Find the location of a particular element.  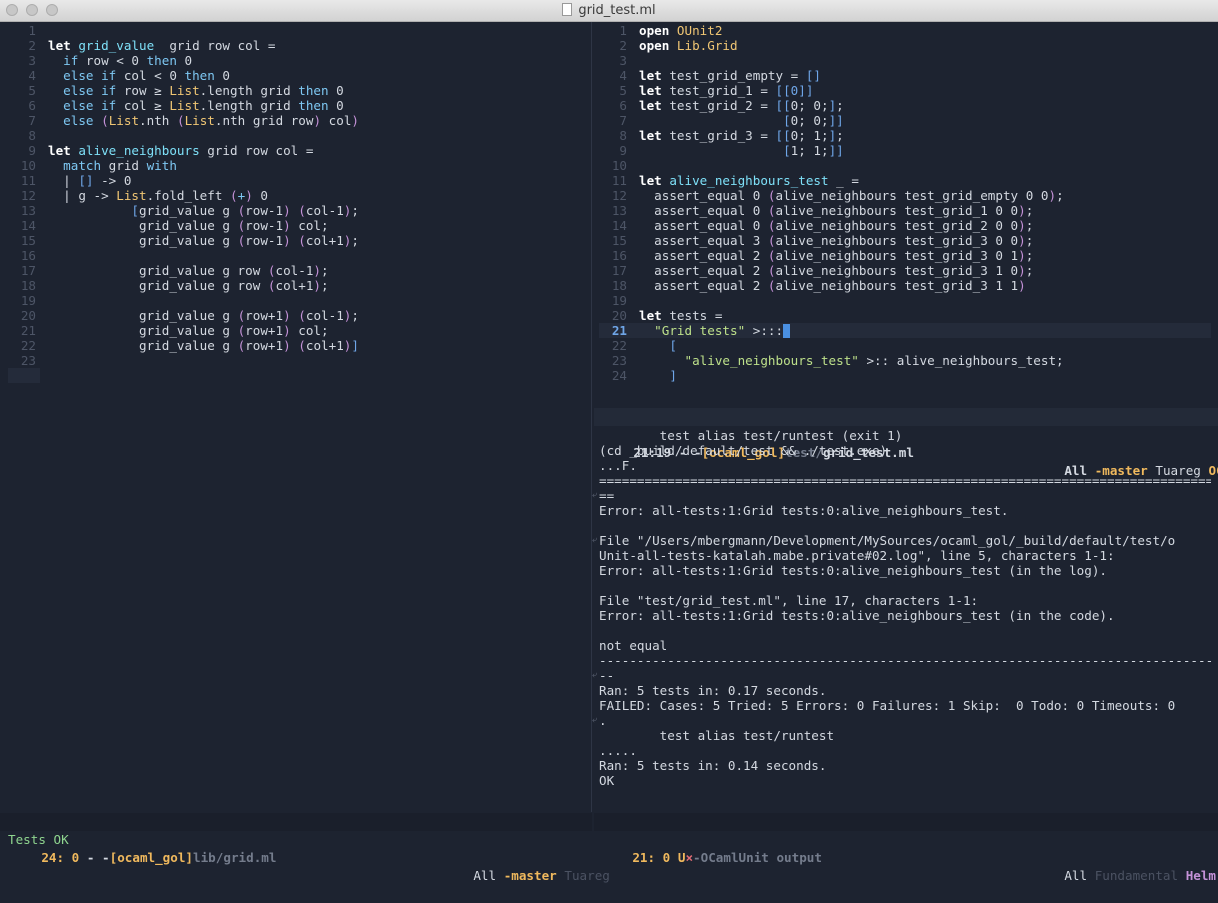

output-line: not equal is located at coordinates (633, 645).